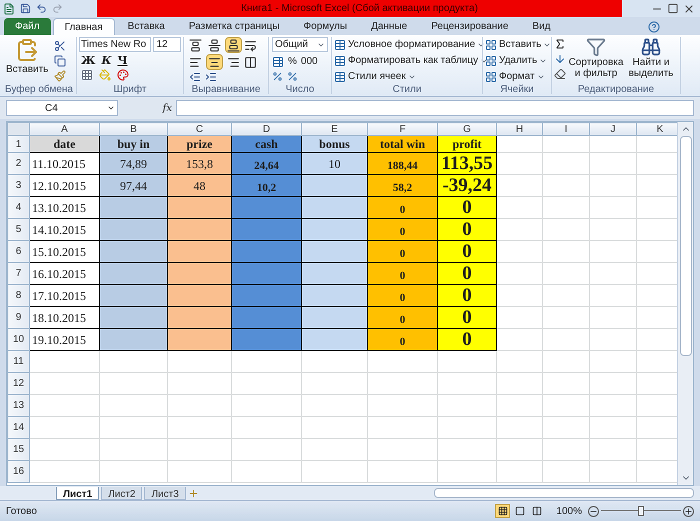 The height and width of the screenshot is (521, 700). I want to click on sheet-tab: Лист2, so click(121, 493).